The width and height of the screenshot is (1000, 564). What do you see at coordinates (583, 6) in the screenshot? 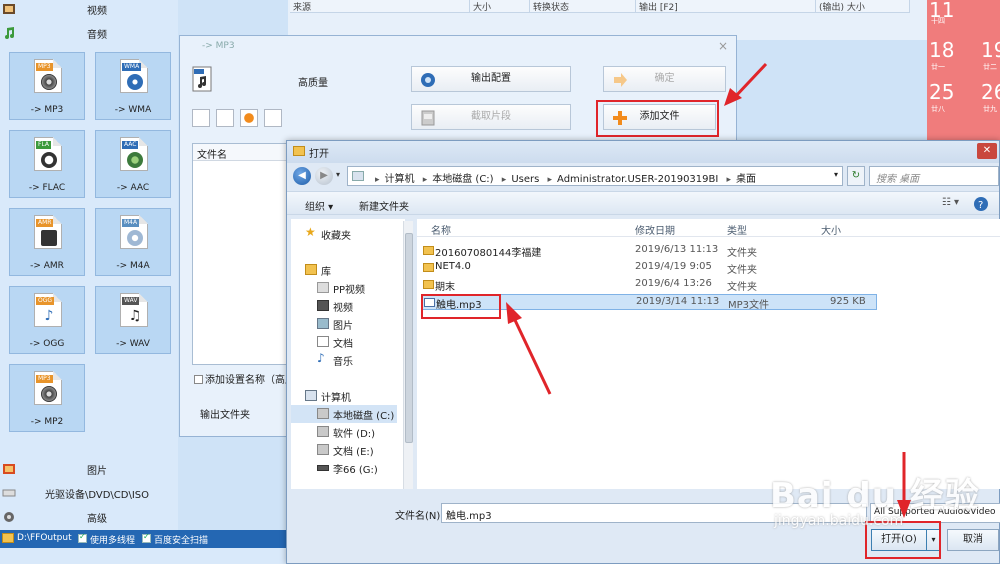
I see `col-status: 转换状态` at bounding box center [583, 6].